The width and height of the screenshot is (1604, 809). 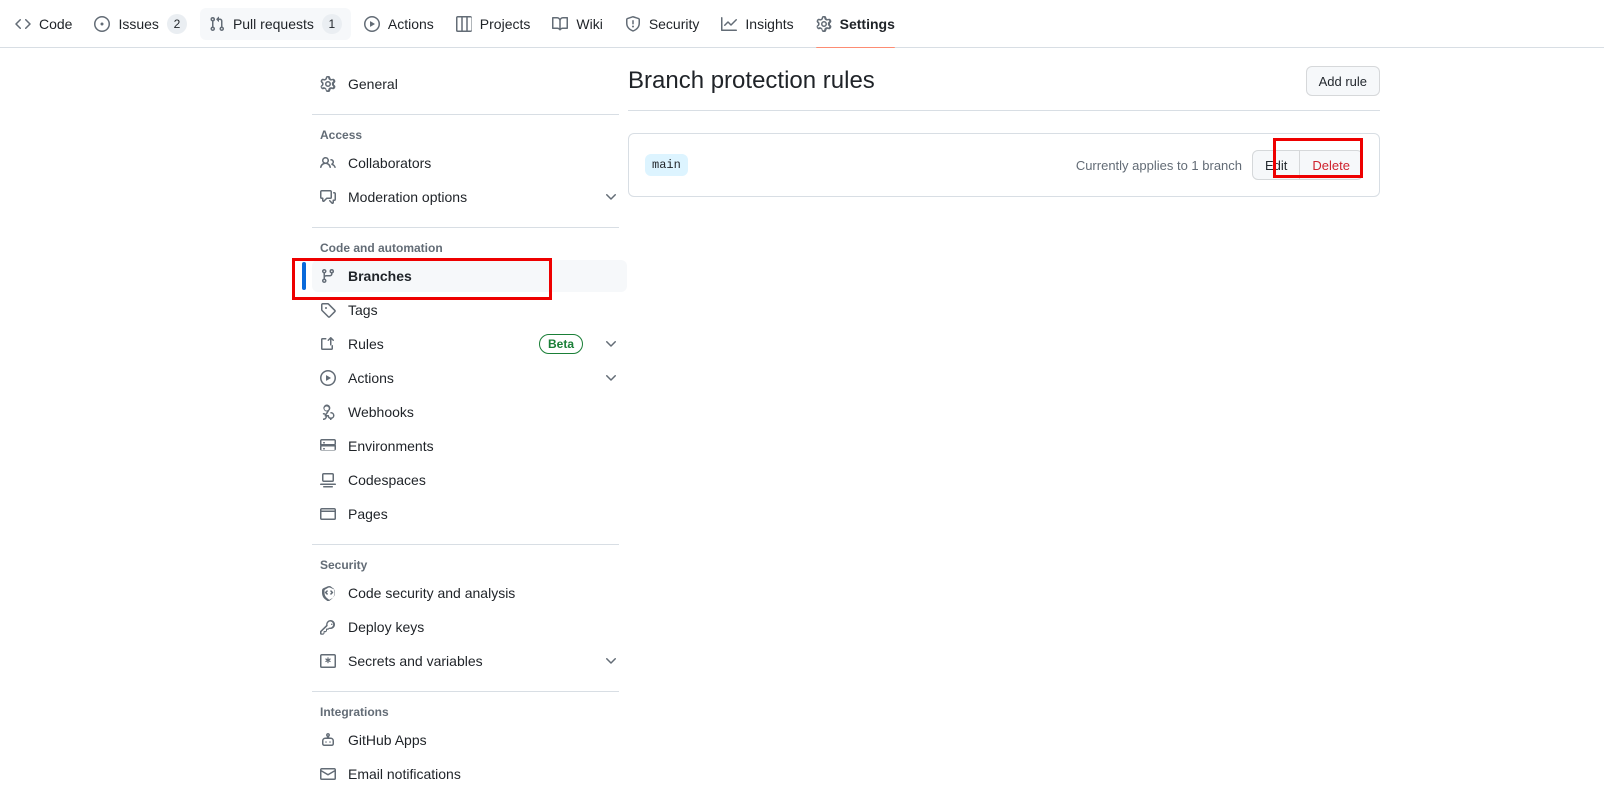 I want to click on beta-badge: Beta, so click(x=560, y=344).